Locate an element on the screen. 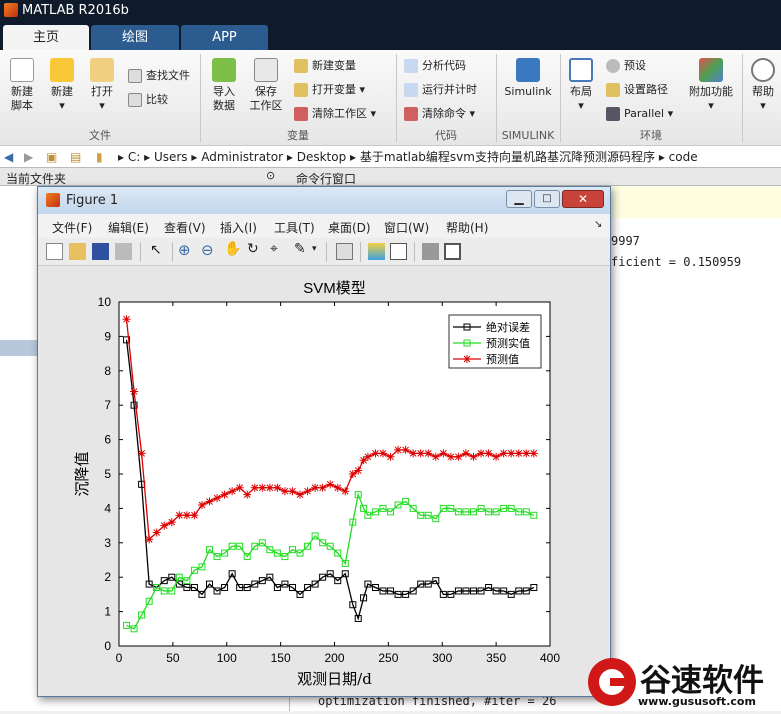 This screenshot has height=714, width=781. legend: 绝对误差预测实值预测值 is located at coordinates (495, 341).